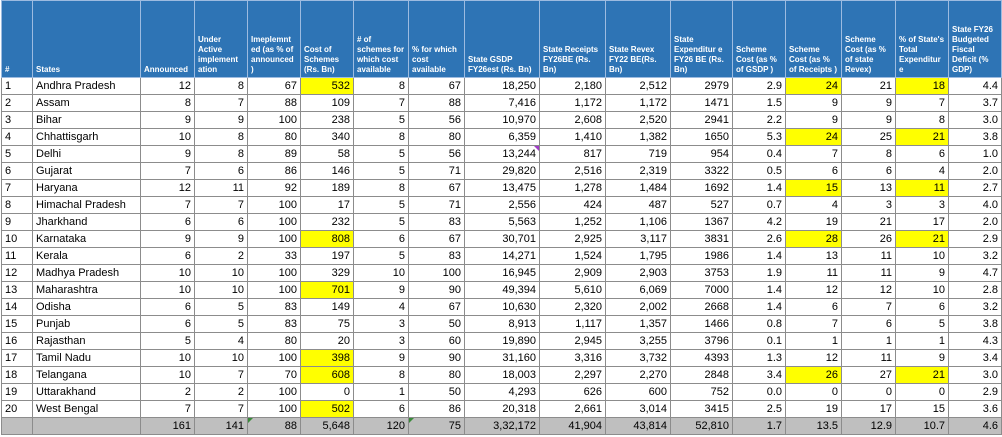  Describe the element at coordinates (86, 171) in the screenshot. I see `state-name-cell: Gujarat` at that location.